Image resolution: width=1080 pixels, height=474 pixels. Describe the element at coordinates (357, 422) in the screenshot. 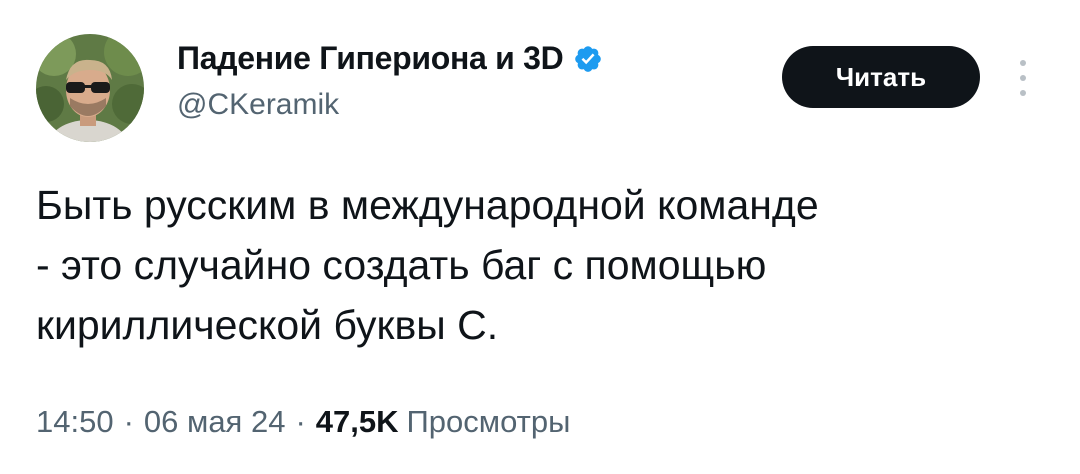

I see `views-count: 47,5K` at that location.